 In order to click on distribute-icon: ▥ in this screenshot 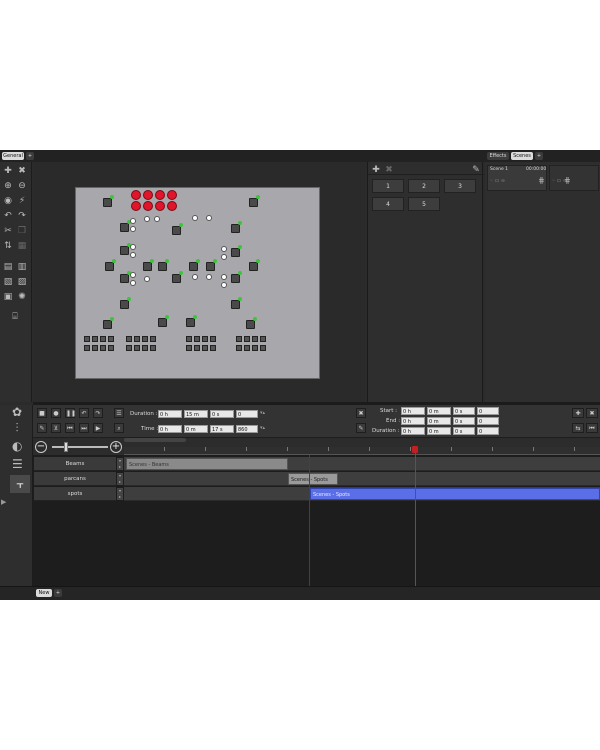, I will do `click(22, 267)`.